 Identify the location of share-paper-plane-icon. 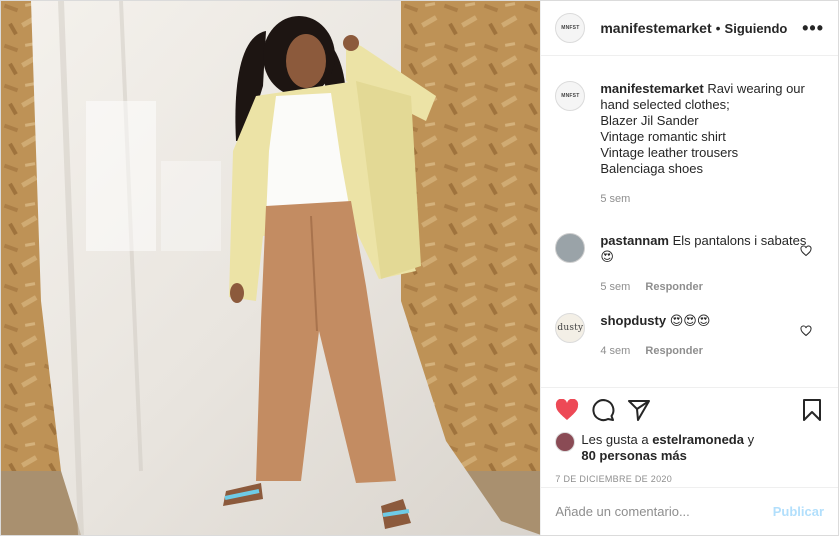
(639, 410).